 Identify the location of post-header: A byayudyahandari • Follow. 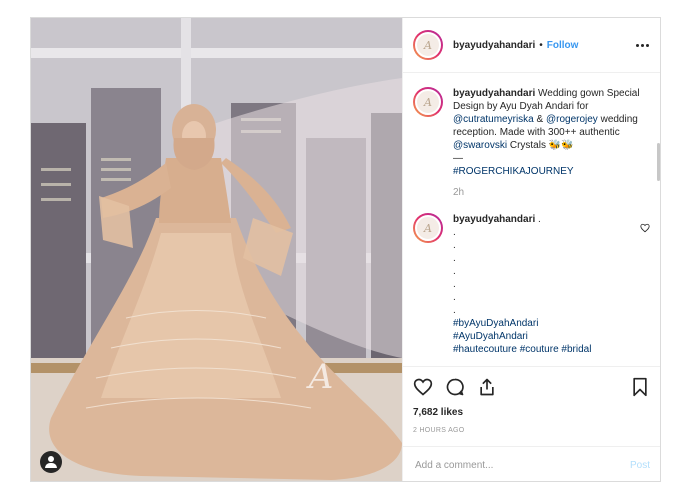
(531, 45).